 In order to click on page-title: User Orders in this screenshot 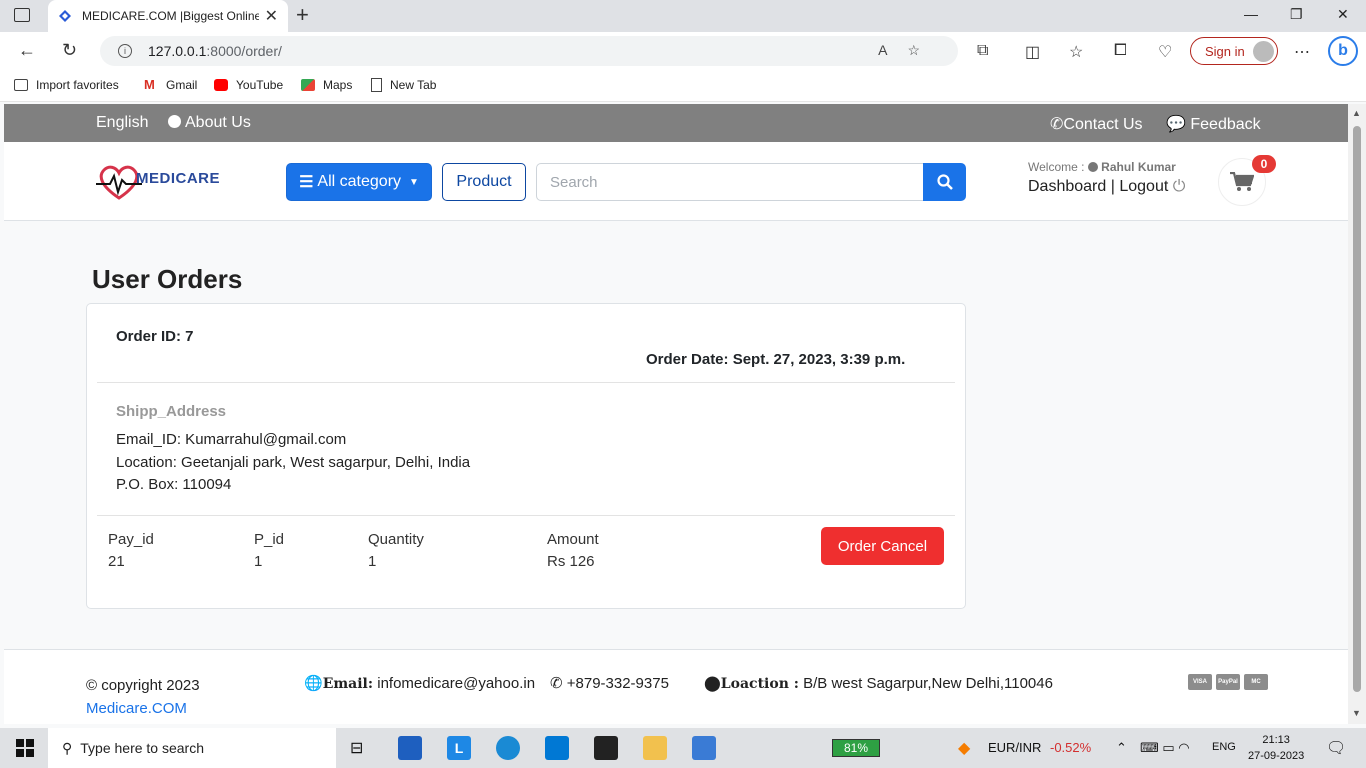, I will do `click(167, 279)`.